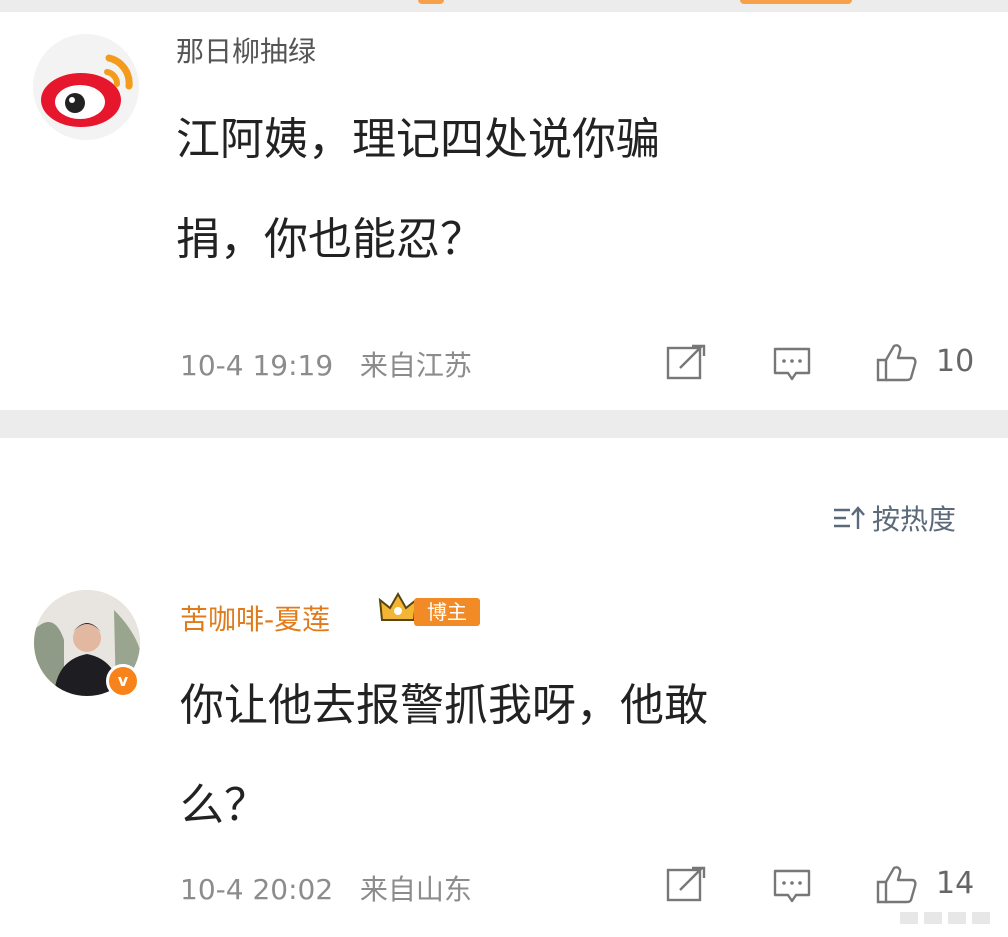 The height and width of the screenshot is (937, 1008). What do you see at coordinates (86, 87) in the screenshot?
I see `weibo-logo-icon` at bounding box center [86, 87].